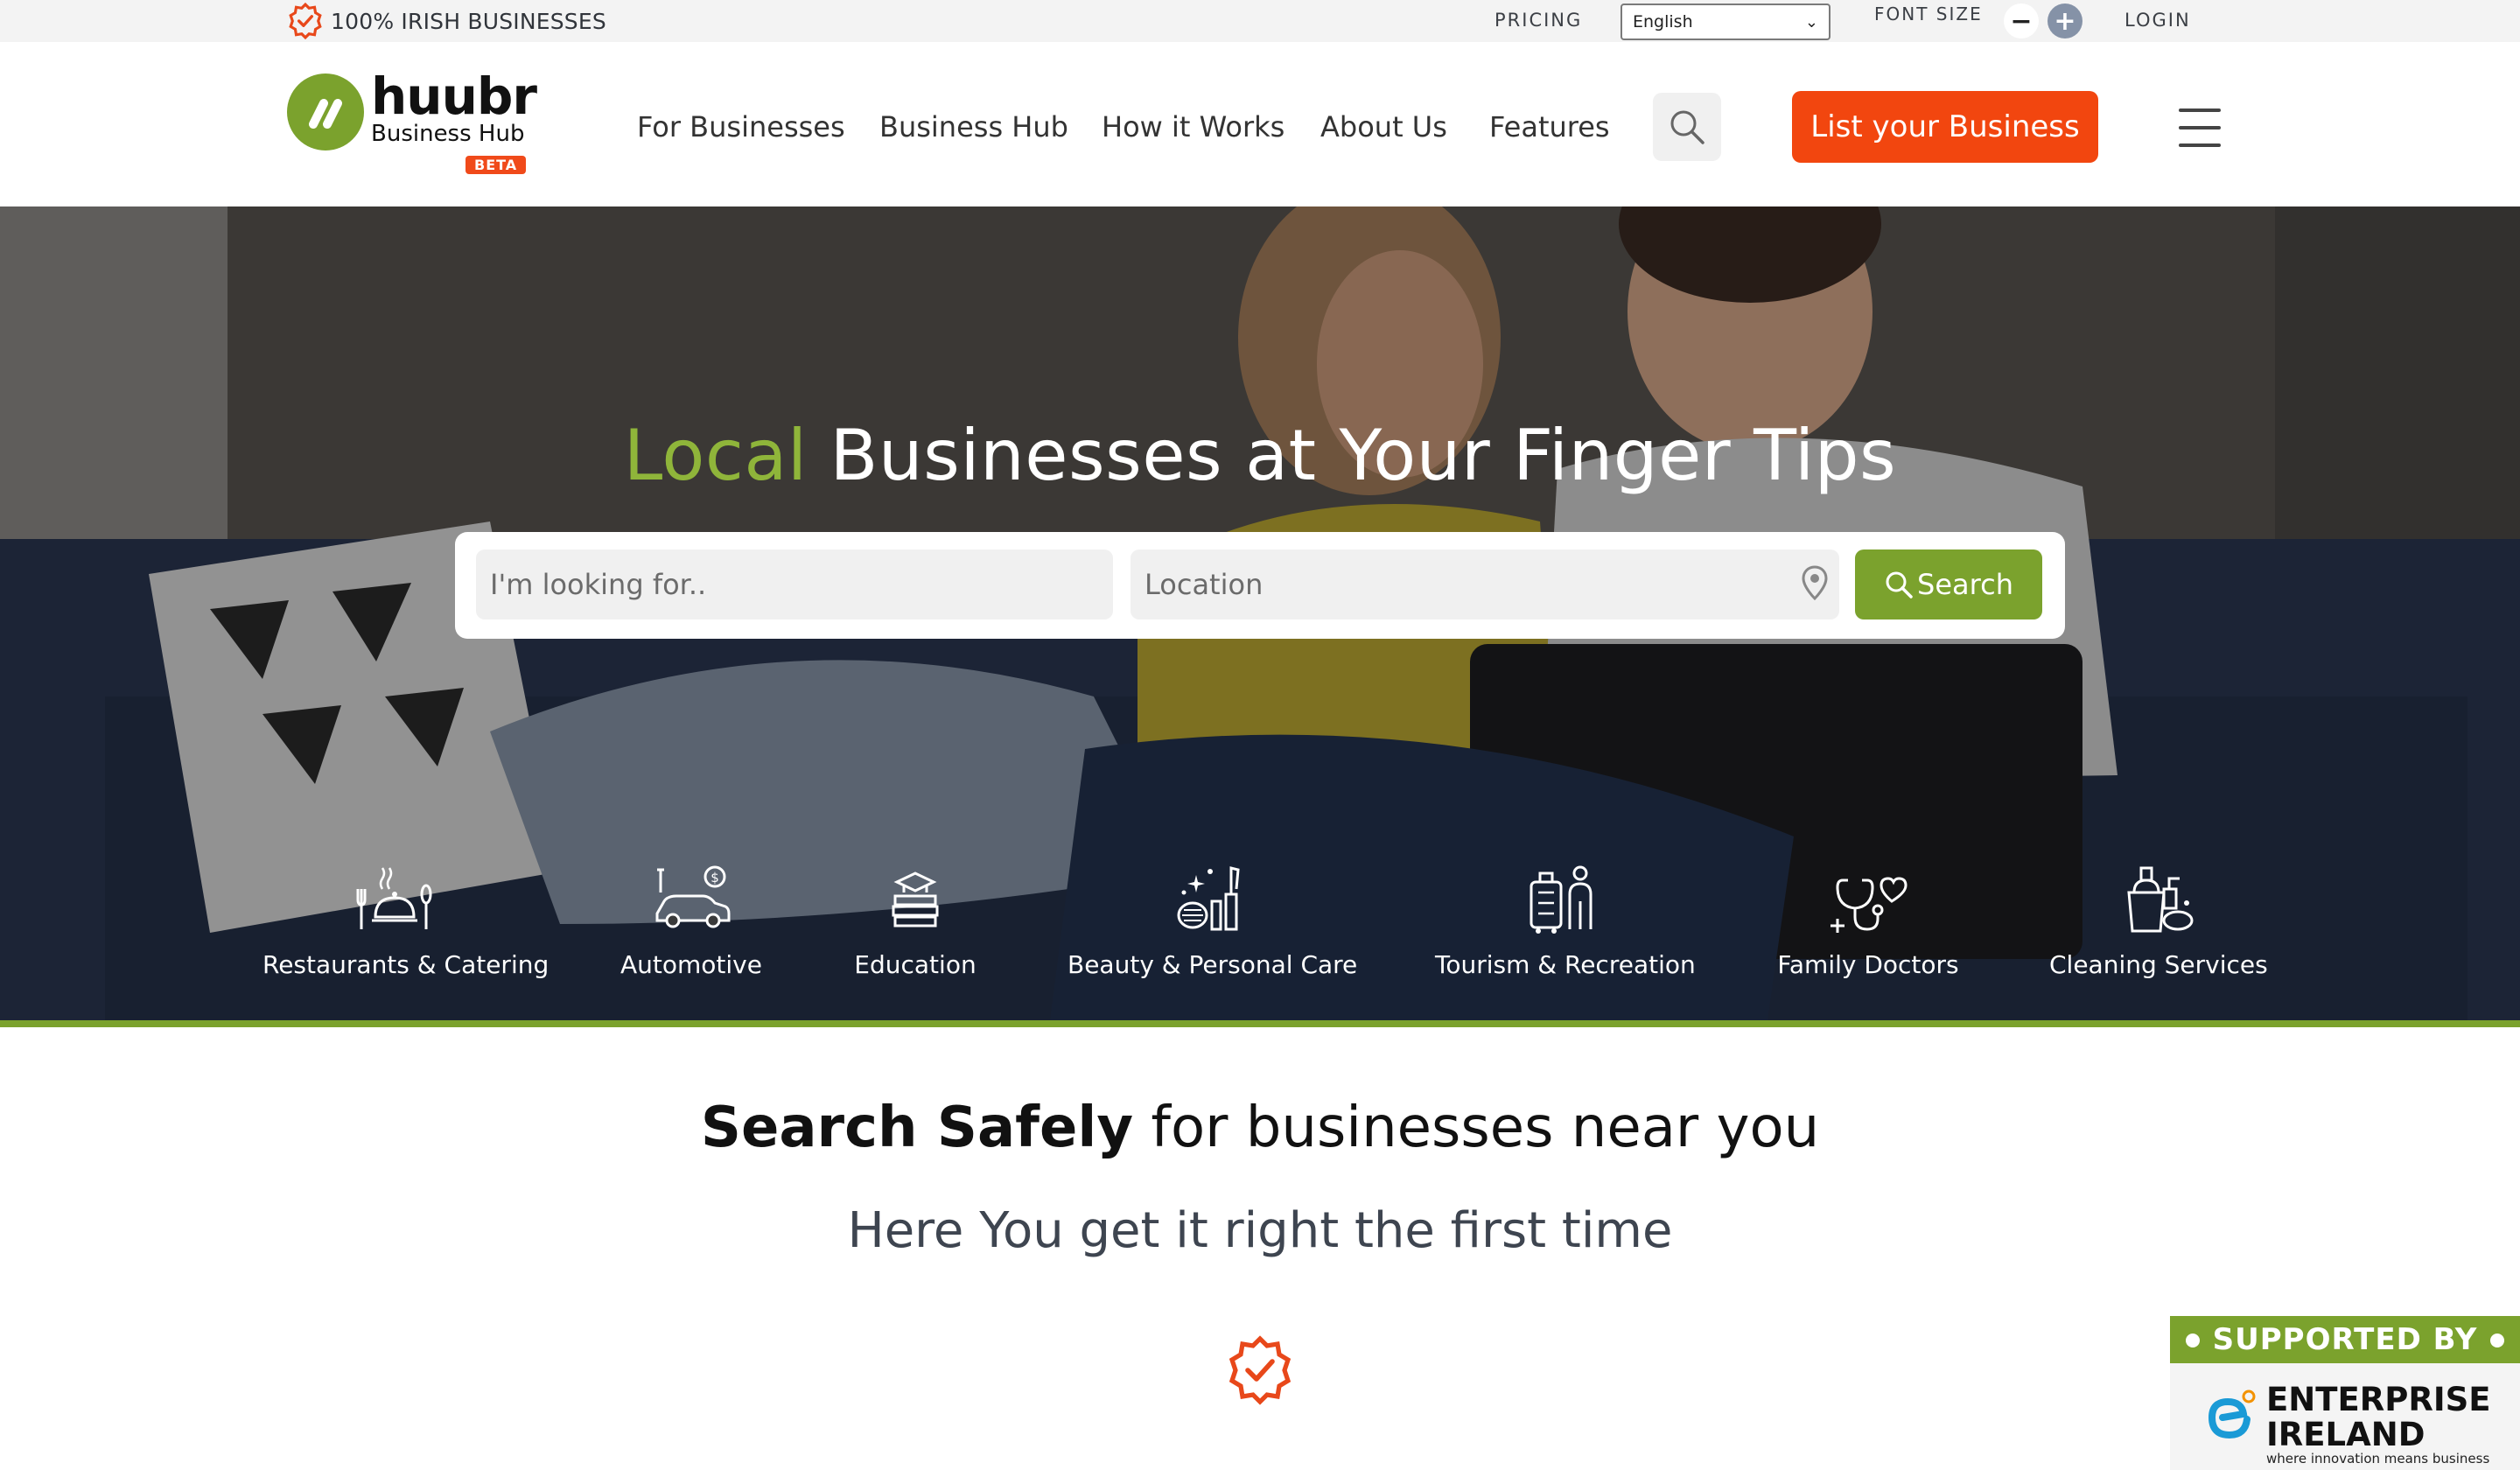  I want to click on category-automotive: $ Automotive, so click(691, 928).